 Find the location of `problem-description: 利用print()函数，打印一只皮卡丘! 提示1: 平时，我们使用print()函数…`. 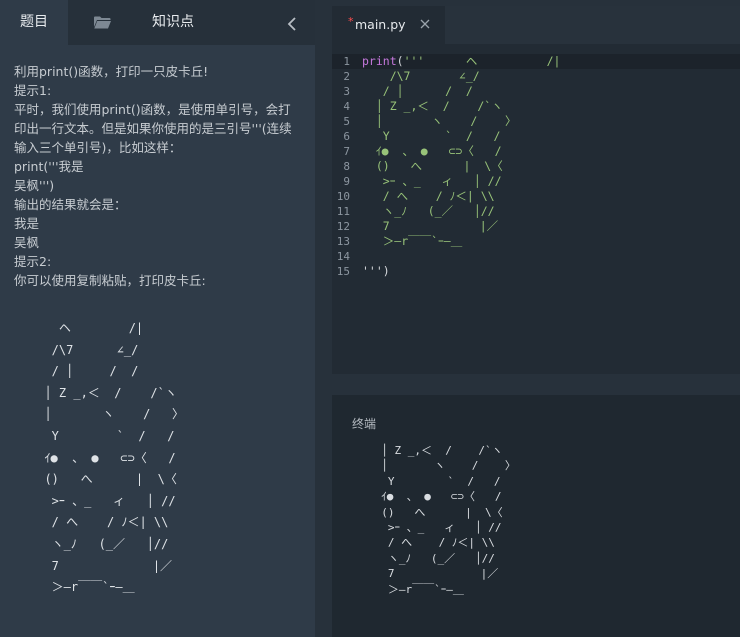

problem-description: 利用print()函数，打印一只皮卡丘! 提示1: 平时，我们使用print()函数… is located at coordinates (156, 176).